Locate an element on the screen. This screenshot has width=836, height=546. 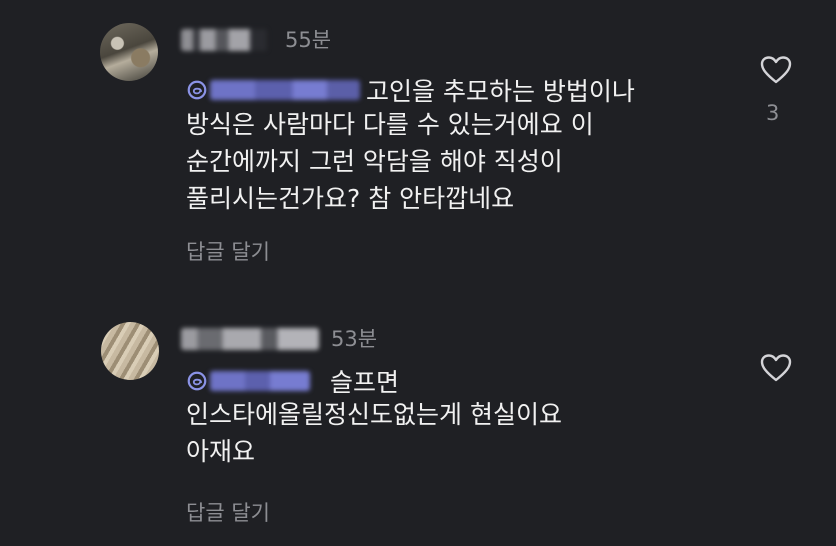
like-count: 3 is located at coordinates (773, 113).